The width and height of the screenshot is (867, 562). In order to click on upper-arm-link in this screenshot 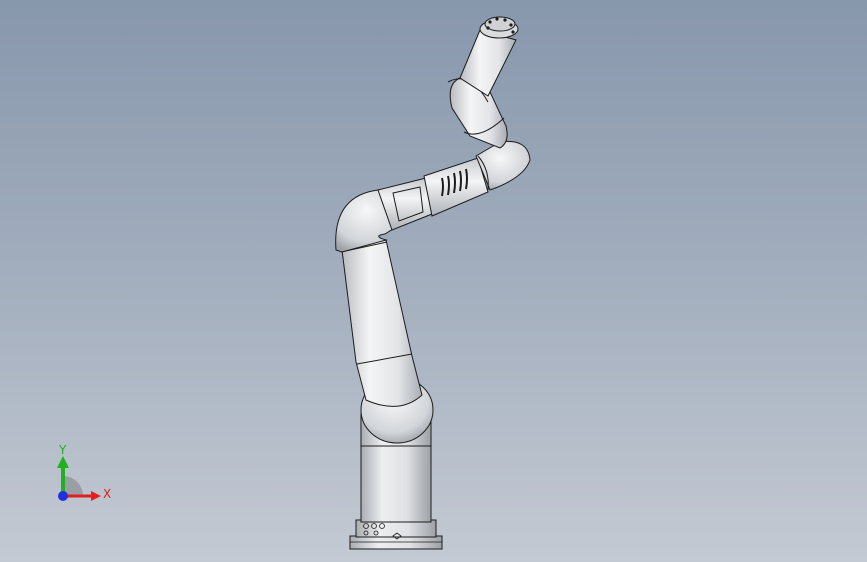, I will do `click(381, 323)`.